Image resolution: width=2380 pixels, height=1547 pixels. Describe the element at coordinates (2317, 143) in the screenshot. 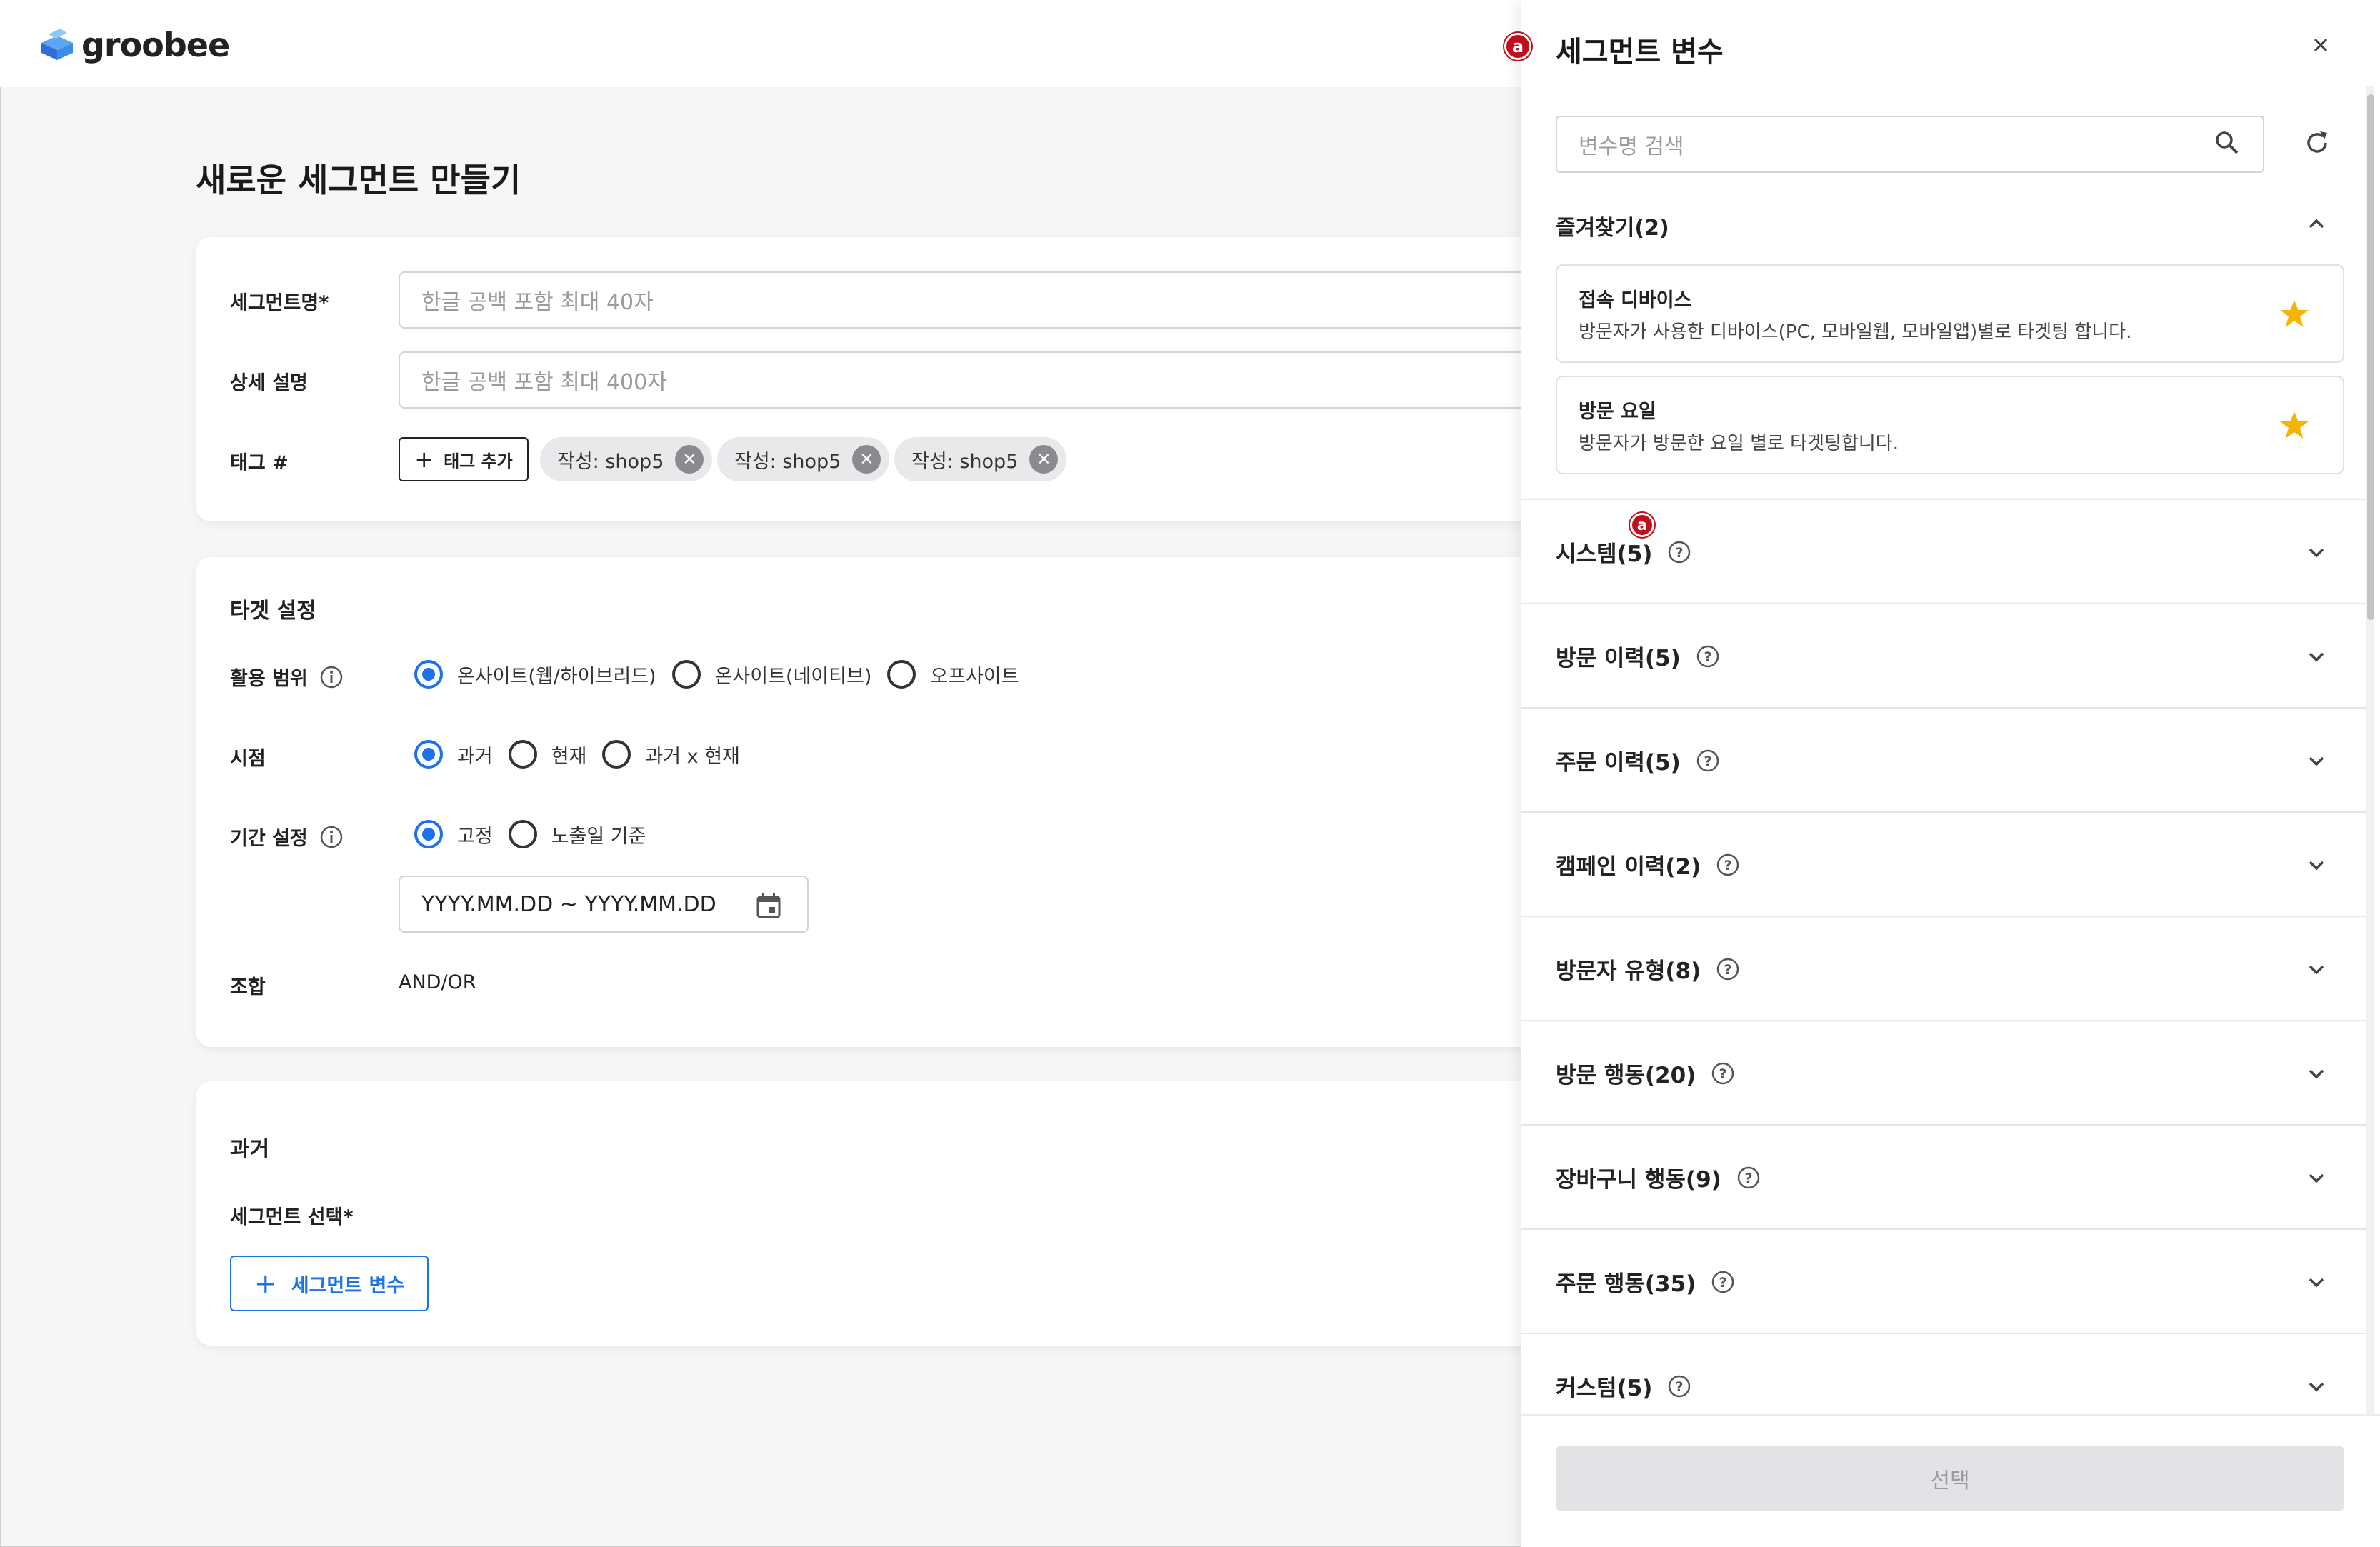

I see `refresh-icon` at that location.